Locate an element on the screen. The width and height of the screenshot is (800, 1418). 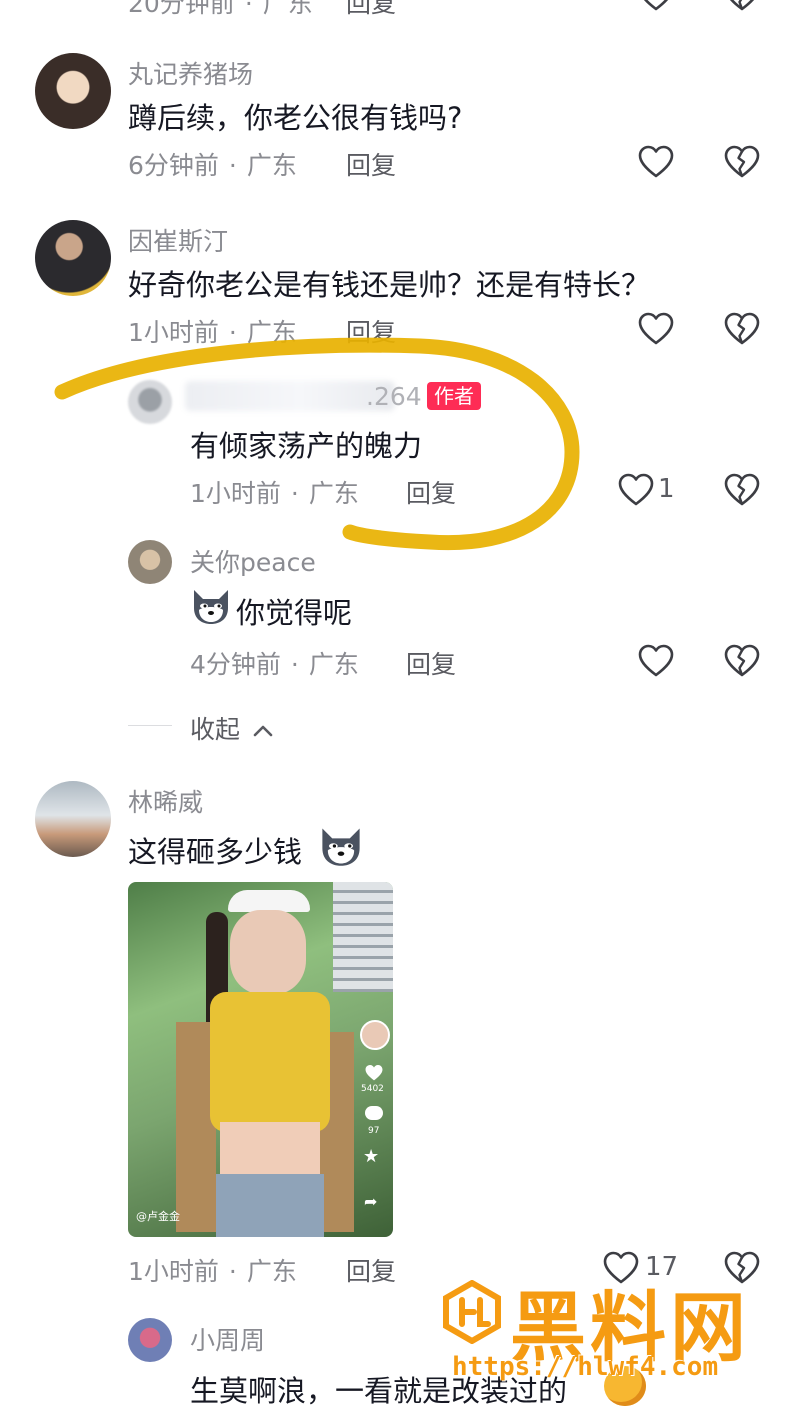
collapse-button: 收起 is located at coordinates (232, 728).